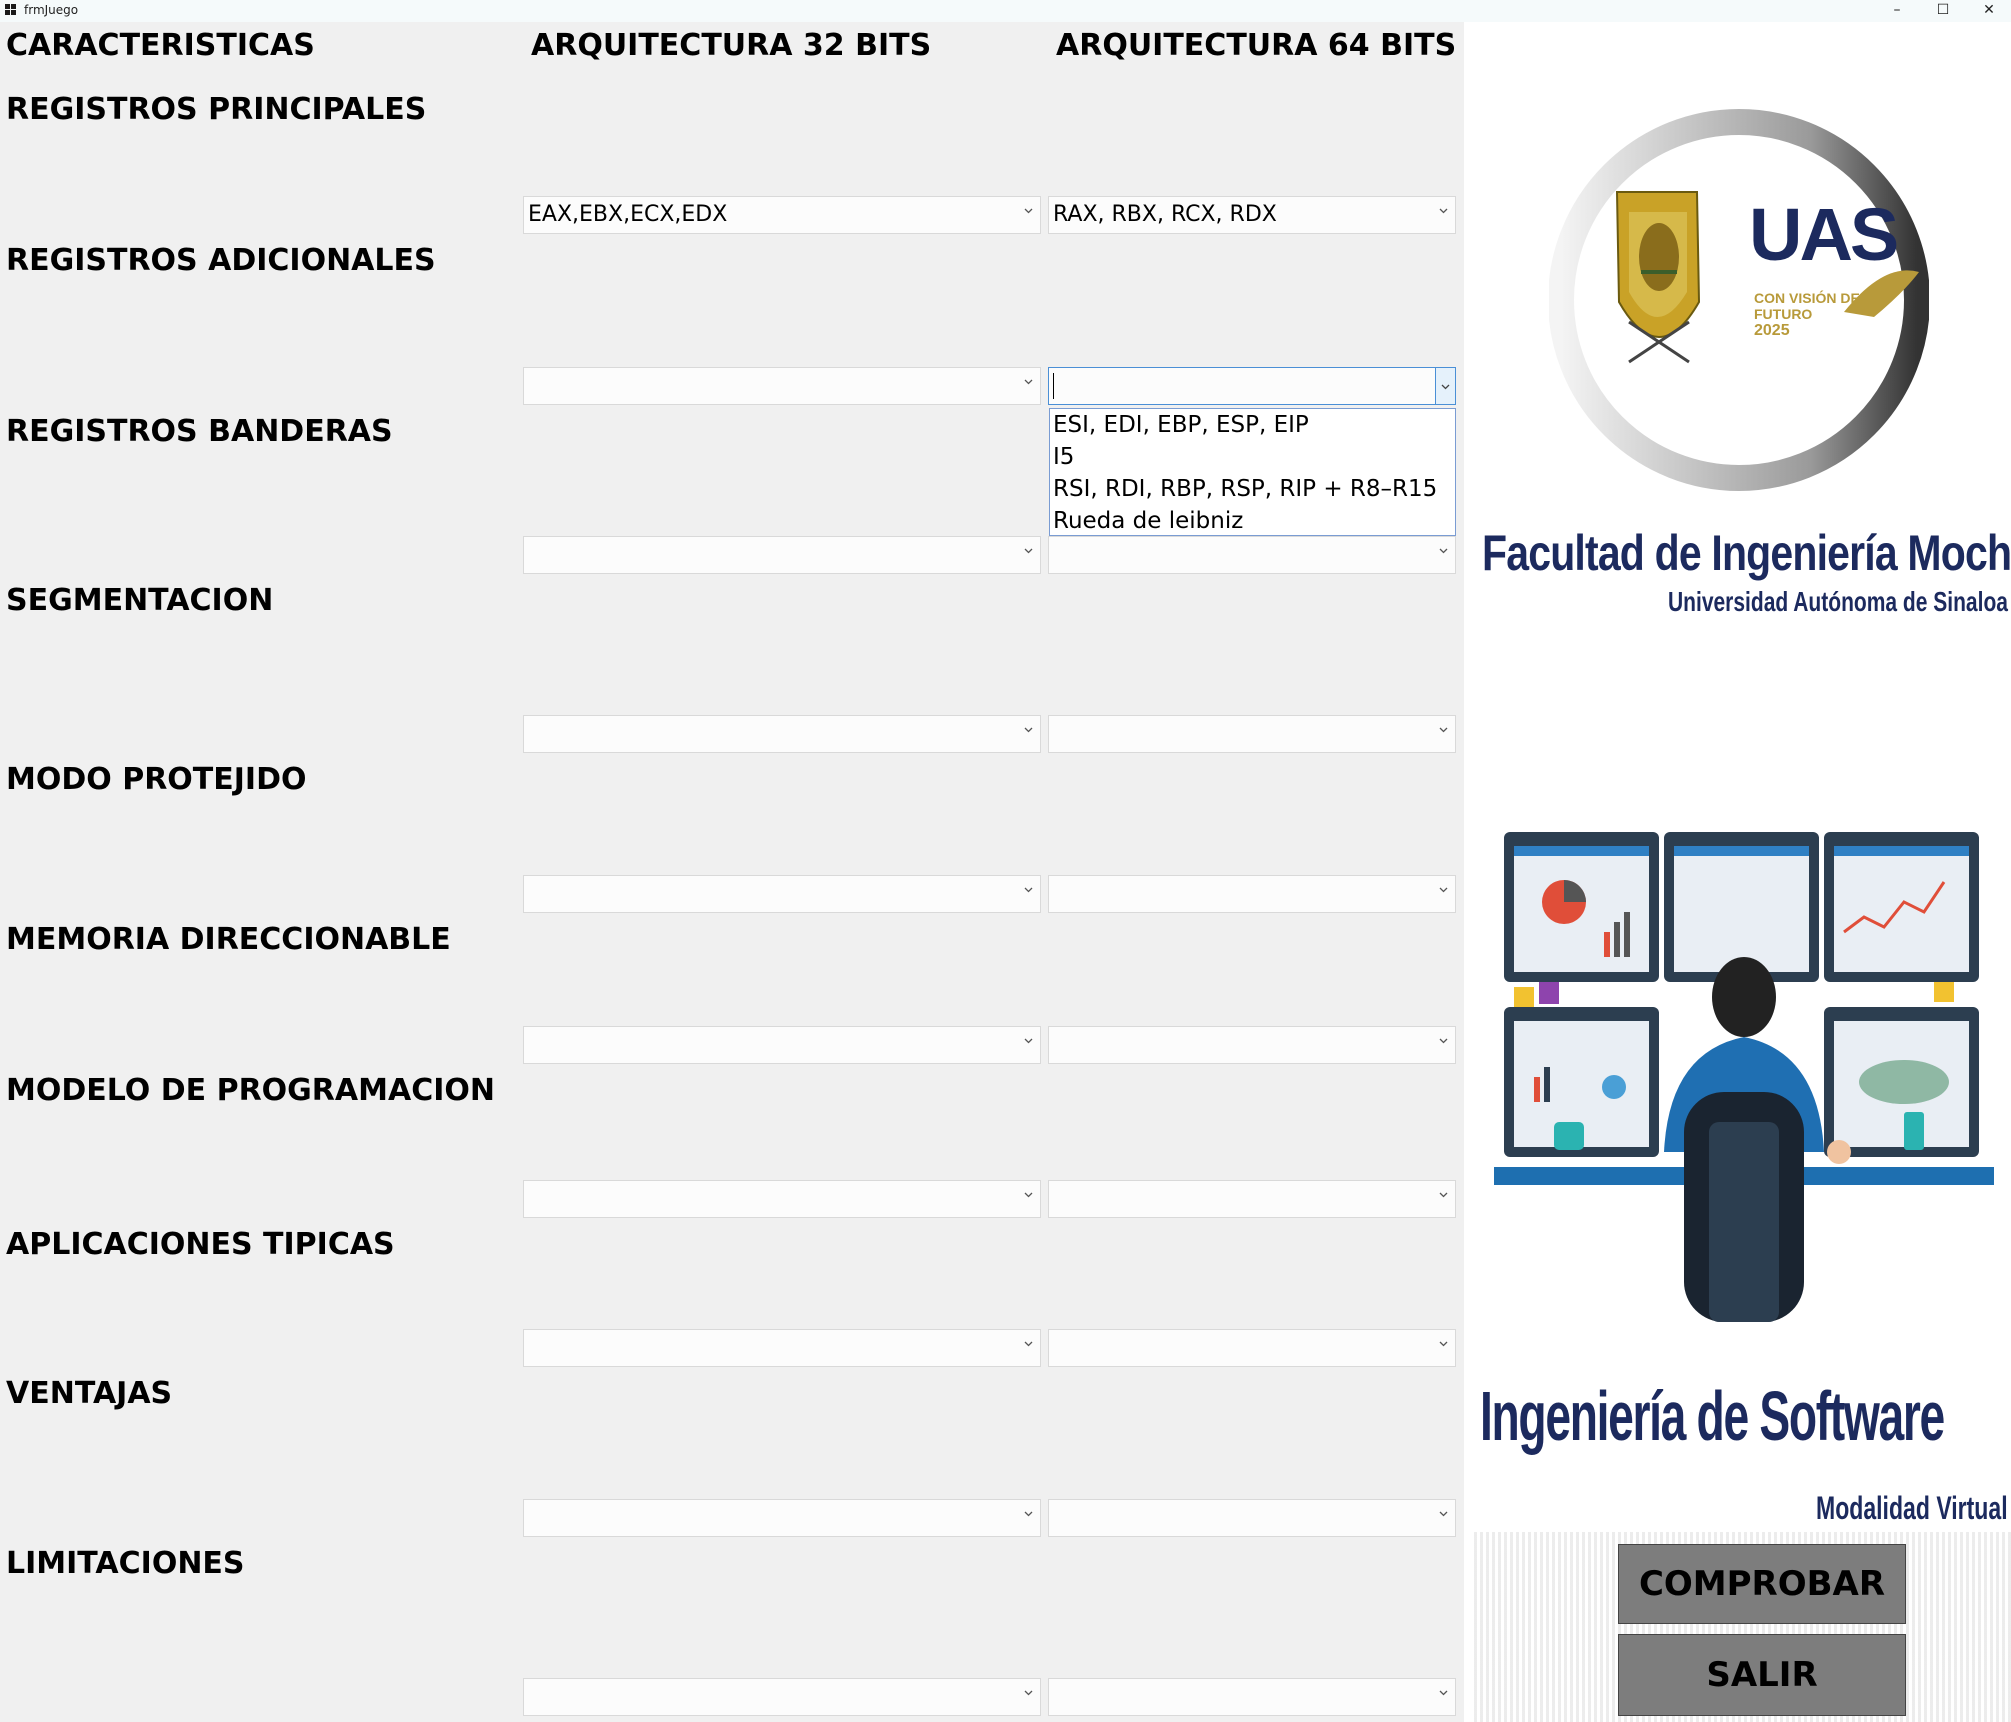 This screenshot has width=2011, height=1722. I want to click on combo-64-additional-registers, so click(1252, 386).